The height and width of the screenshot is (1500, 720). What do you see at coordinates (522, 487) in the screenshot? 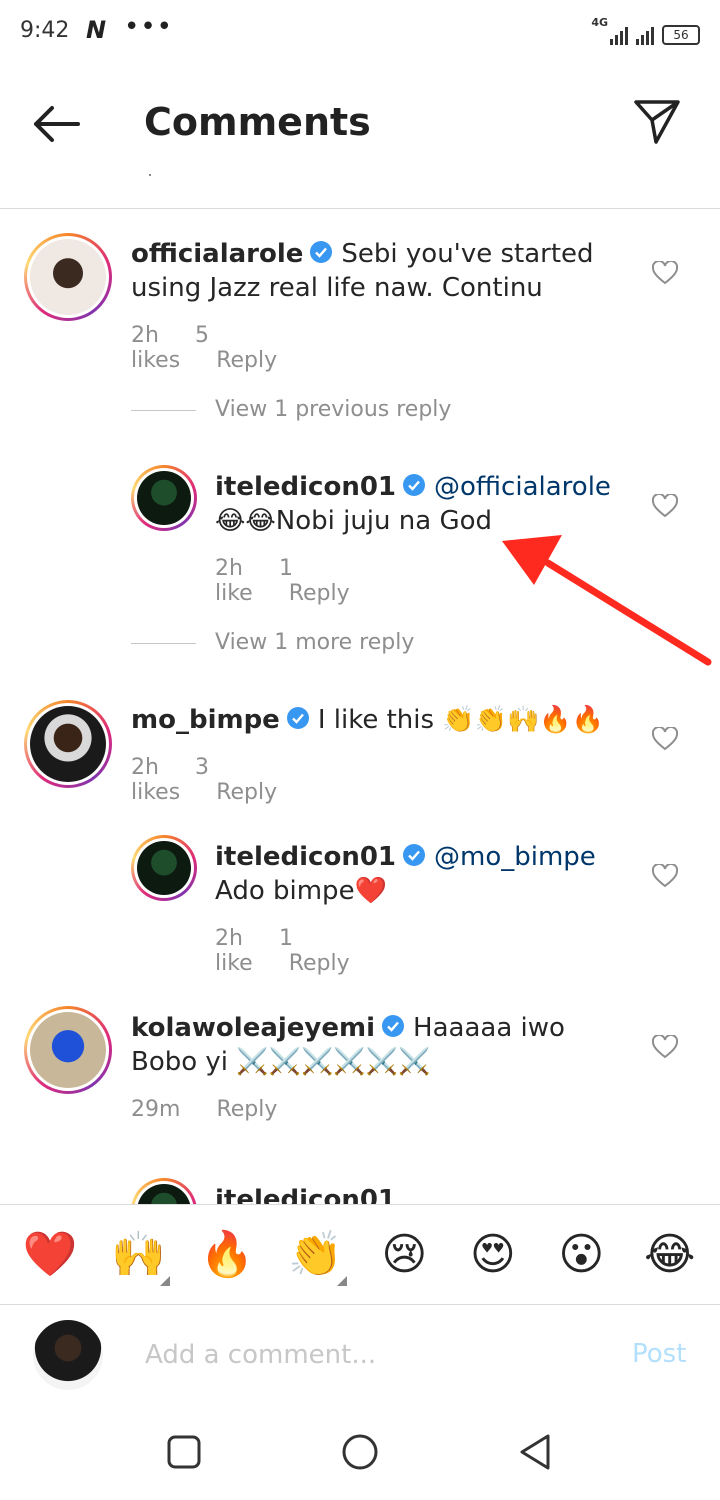
I see `mention-link: @officialarole` at bounding box center [522, 487].